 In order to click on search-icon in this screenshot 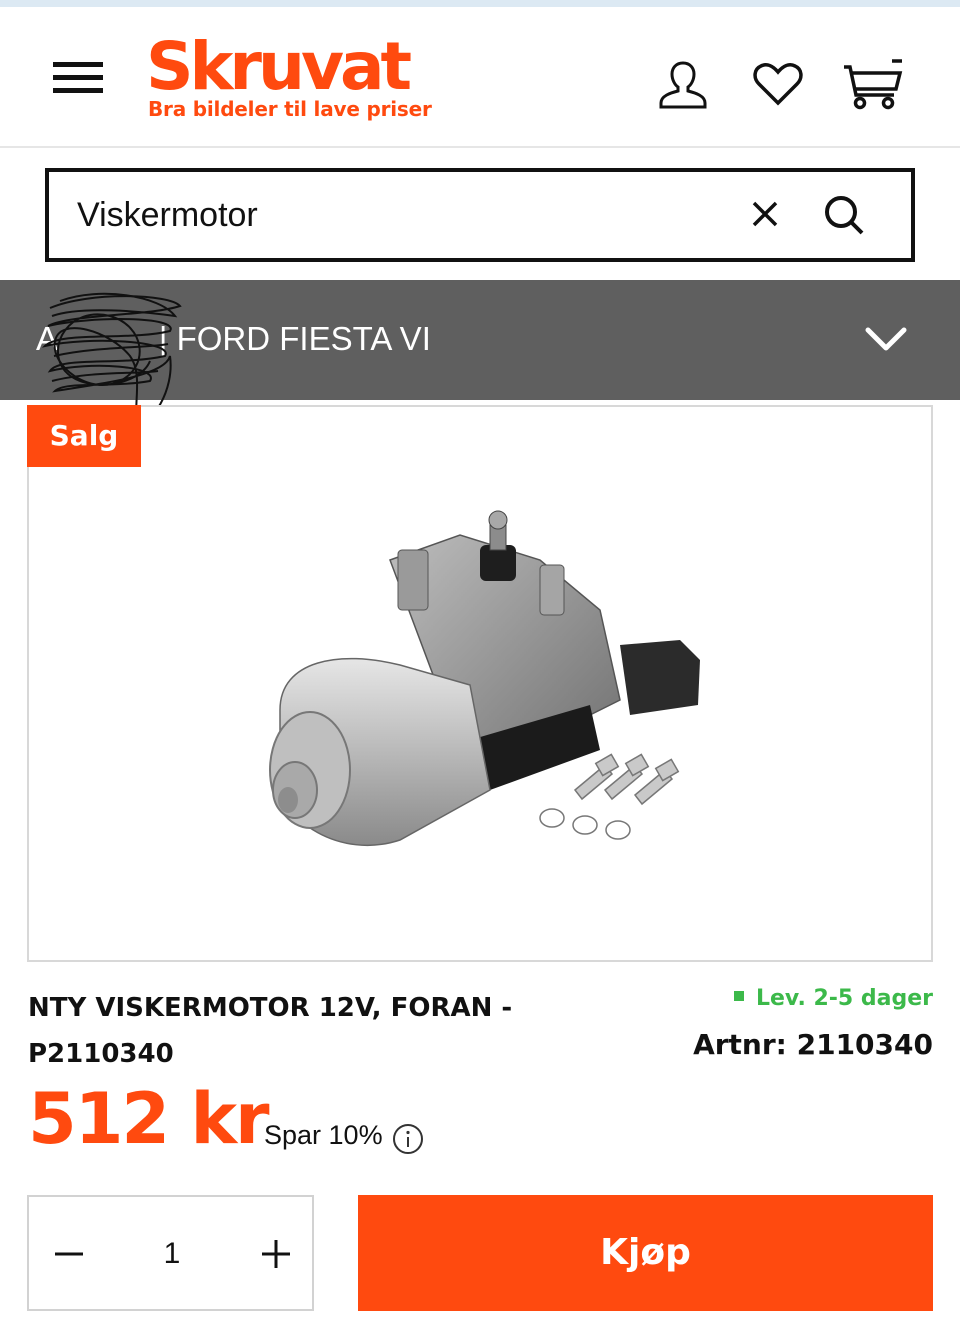, I will do `click(844, 215)`.